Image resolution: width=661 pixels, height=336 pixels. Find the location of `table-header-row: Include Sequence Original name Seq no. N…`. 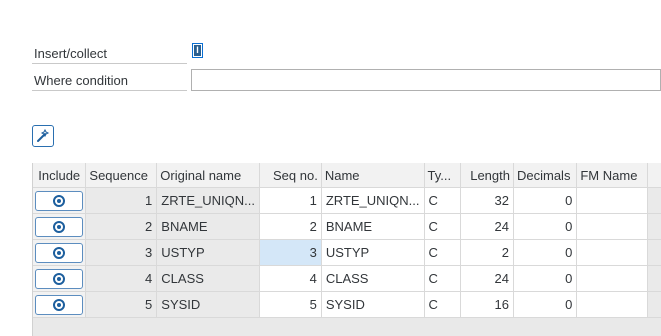

table-header-row: Include Sequence Original name Seq no. N… is located at coordinates (347, 175).